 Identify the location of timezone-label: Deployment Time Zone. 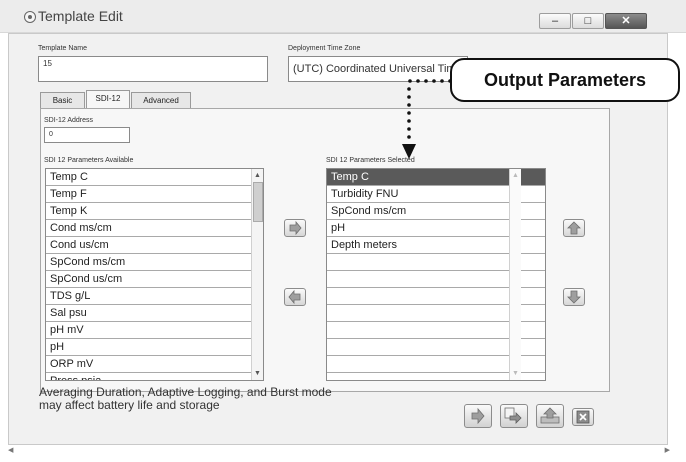
(324, 48).